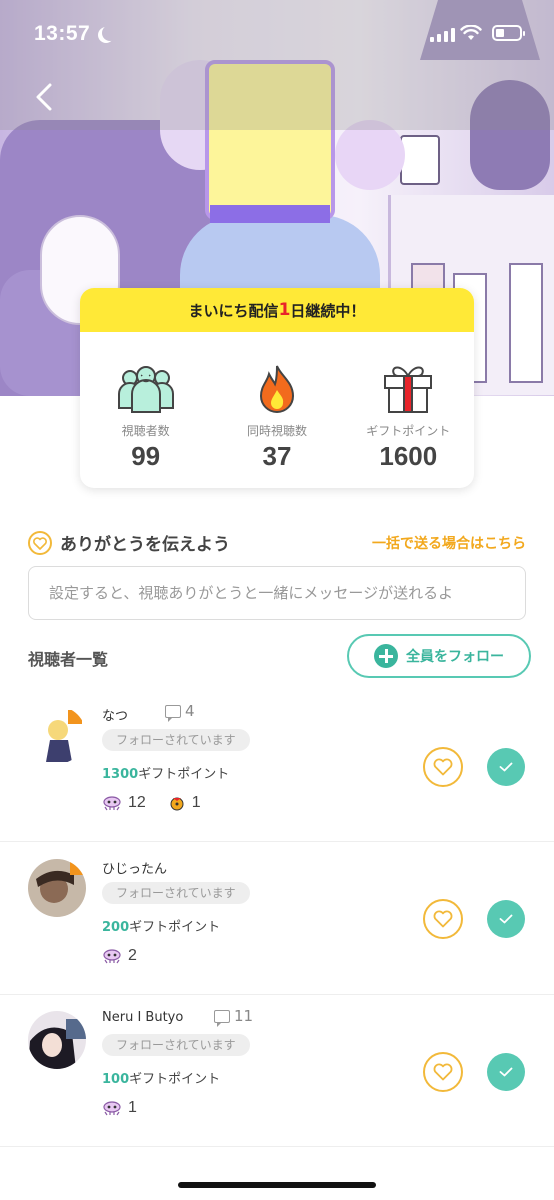  I want to click on stat-gift: ギフトポイント 1600, so click(408, 414).